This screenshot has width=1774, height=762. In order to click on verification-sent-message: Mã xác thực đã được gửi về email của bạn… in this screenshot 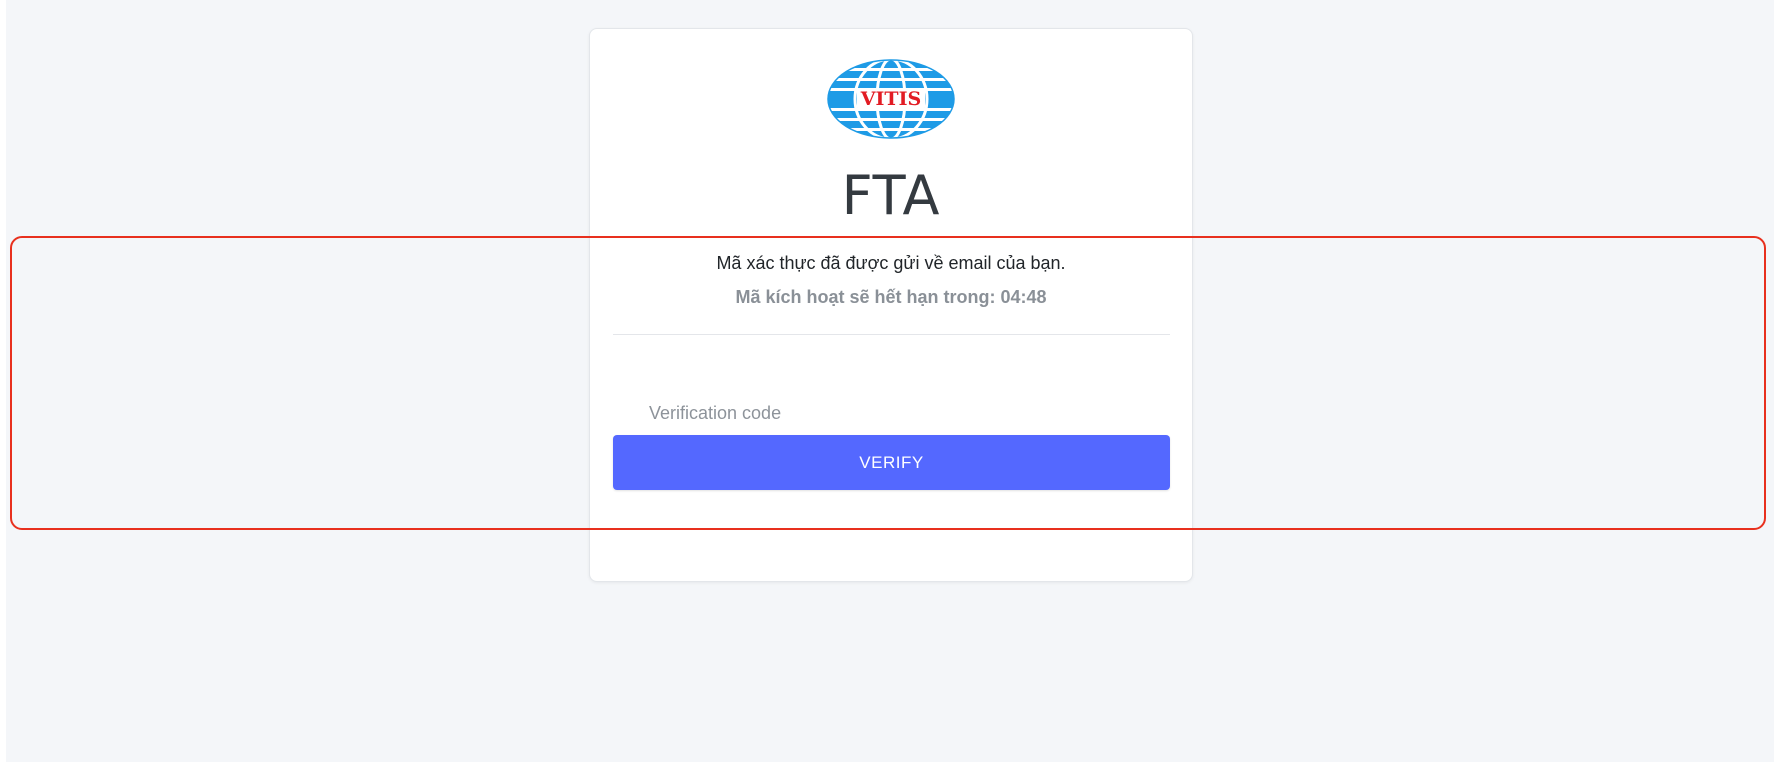, I will do `click(891, 263)`.